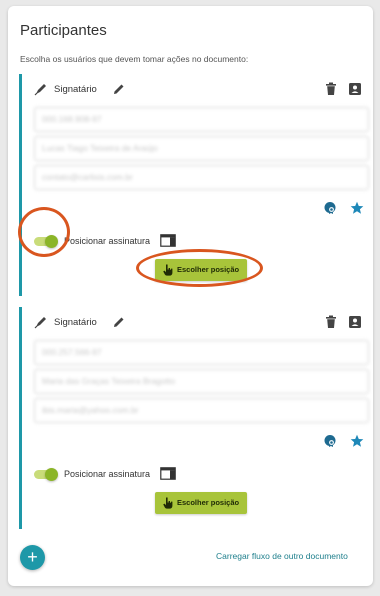 The width and height of the screenshot is (380, 596). I want to click on name-field: Lucas Tiago Teixeira de Araújo, so click(201, 148).